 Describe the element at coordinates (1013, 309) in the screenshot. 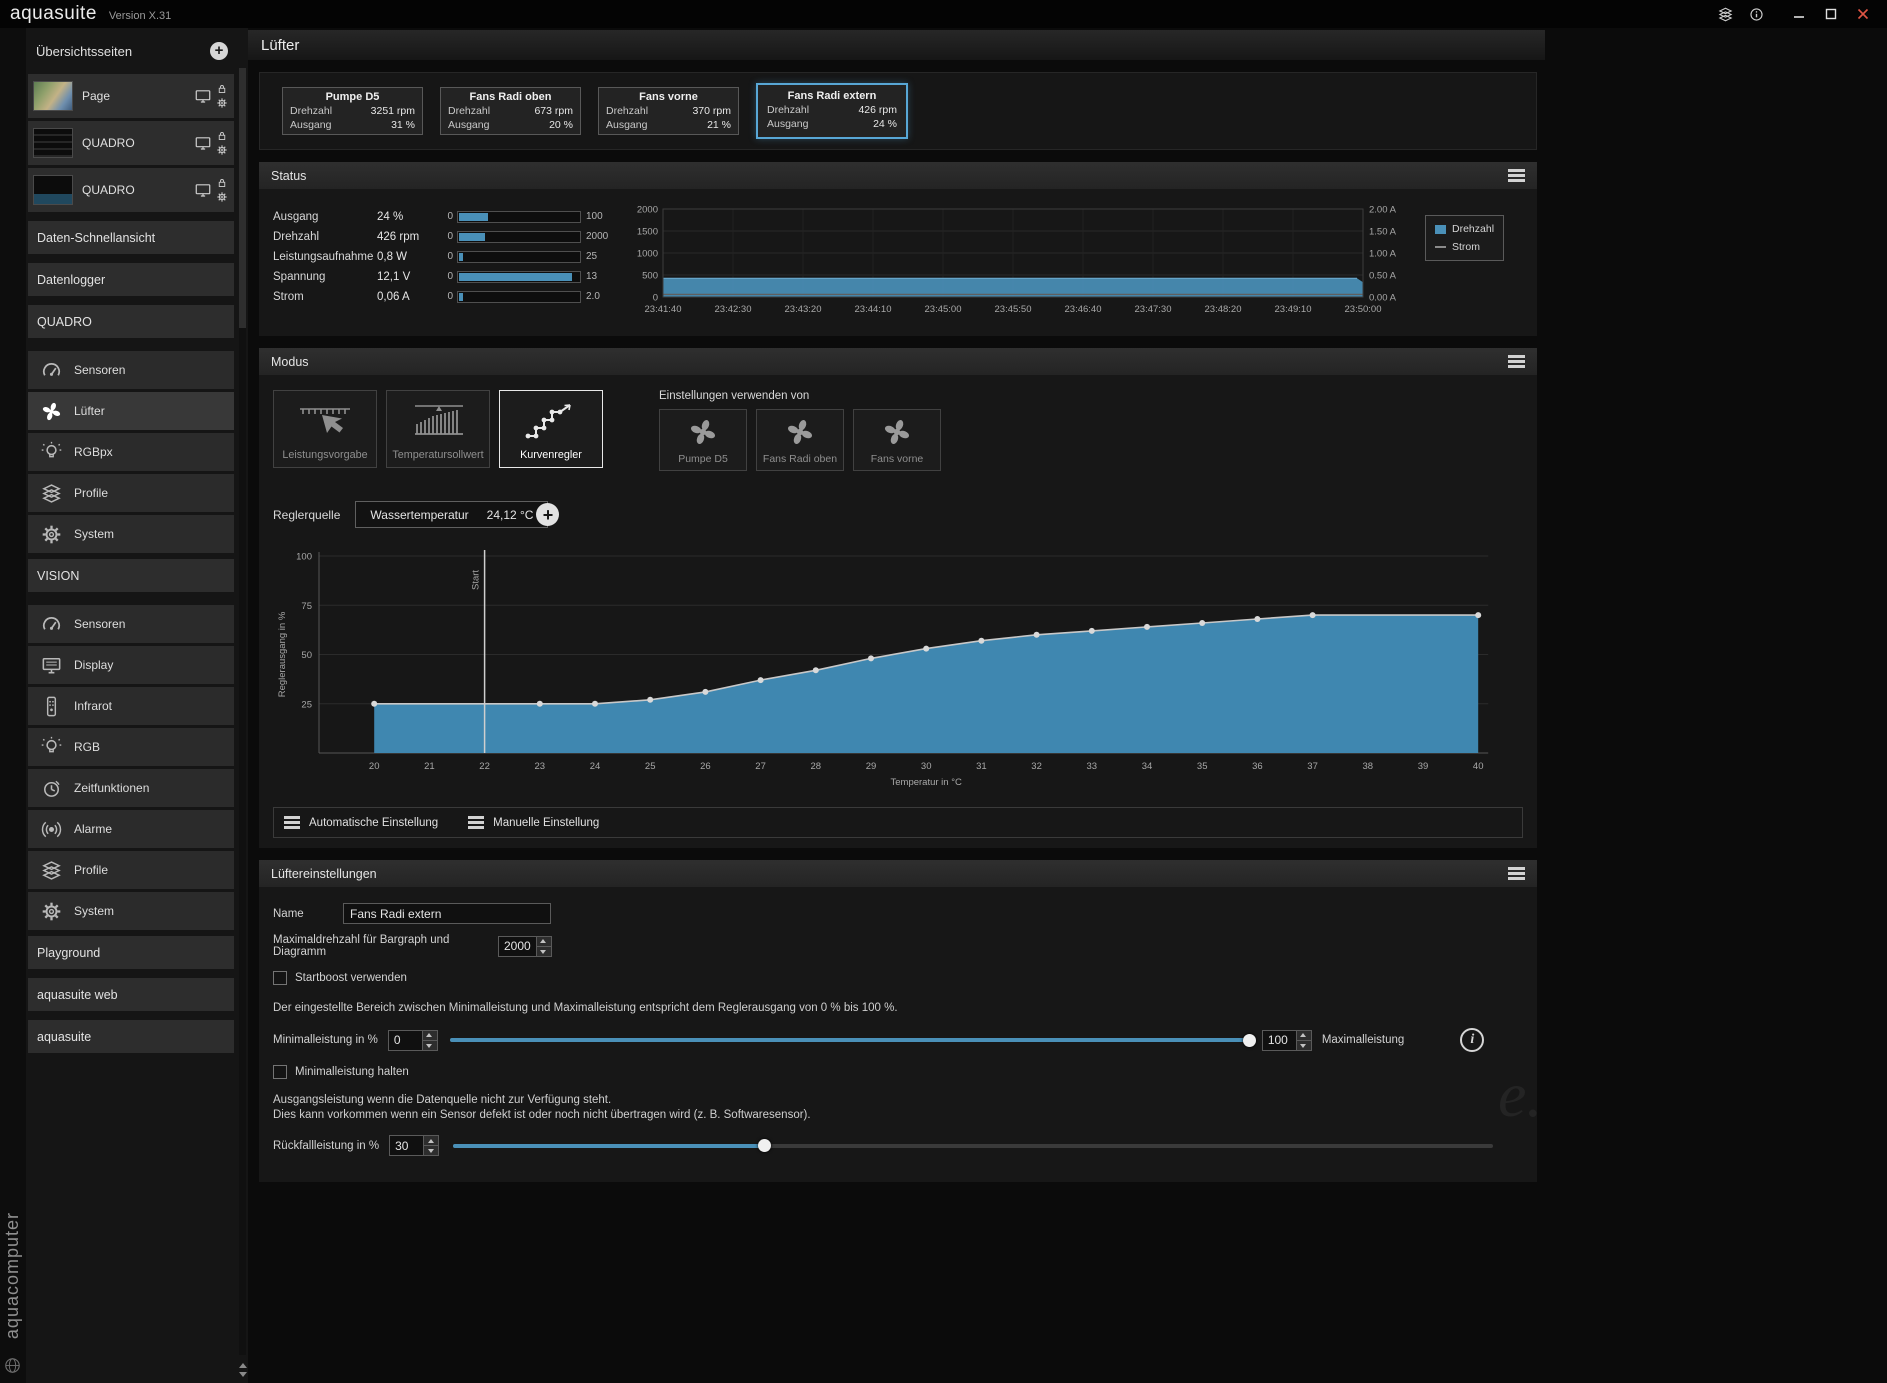

I see `svg-text: 23:45:50` at that location.